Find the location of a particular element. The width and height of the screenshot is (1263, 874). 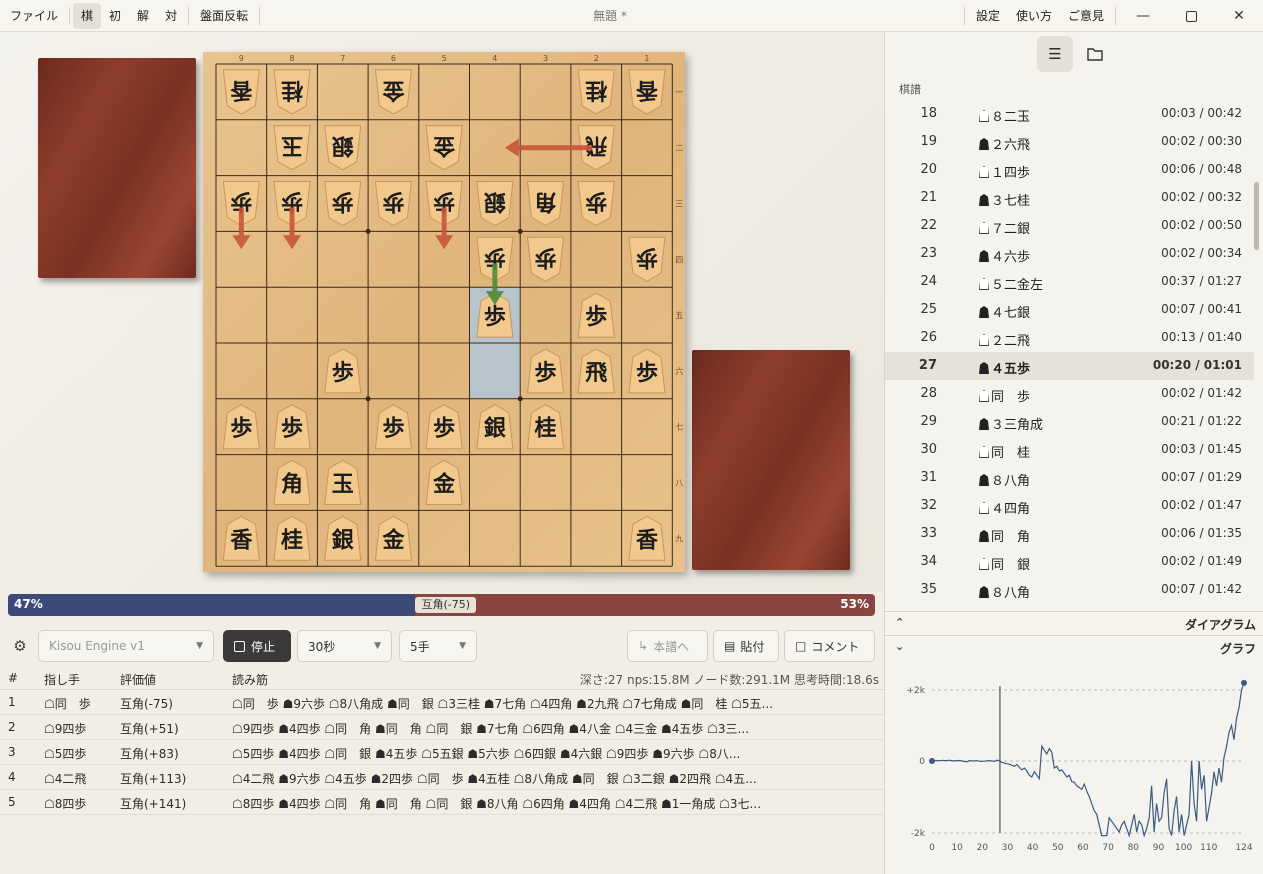

depth-select: 5手 ▼ is located at coordinates (438, 646).